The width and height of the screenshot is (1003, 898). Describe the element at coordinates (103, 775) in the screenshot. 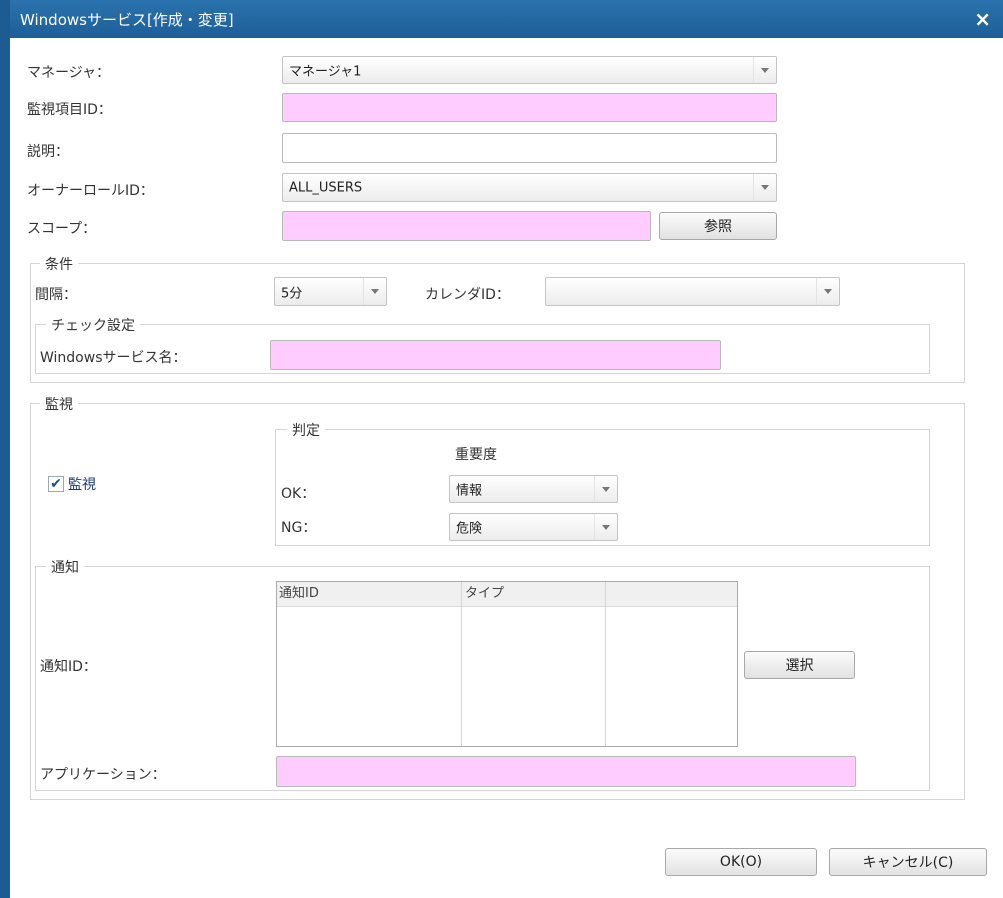

I see `application-label: アプリケーション：` at that location.